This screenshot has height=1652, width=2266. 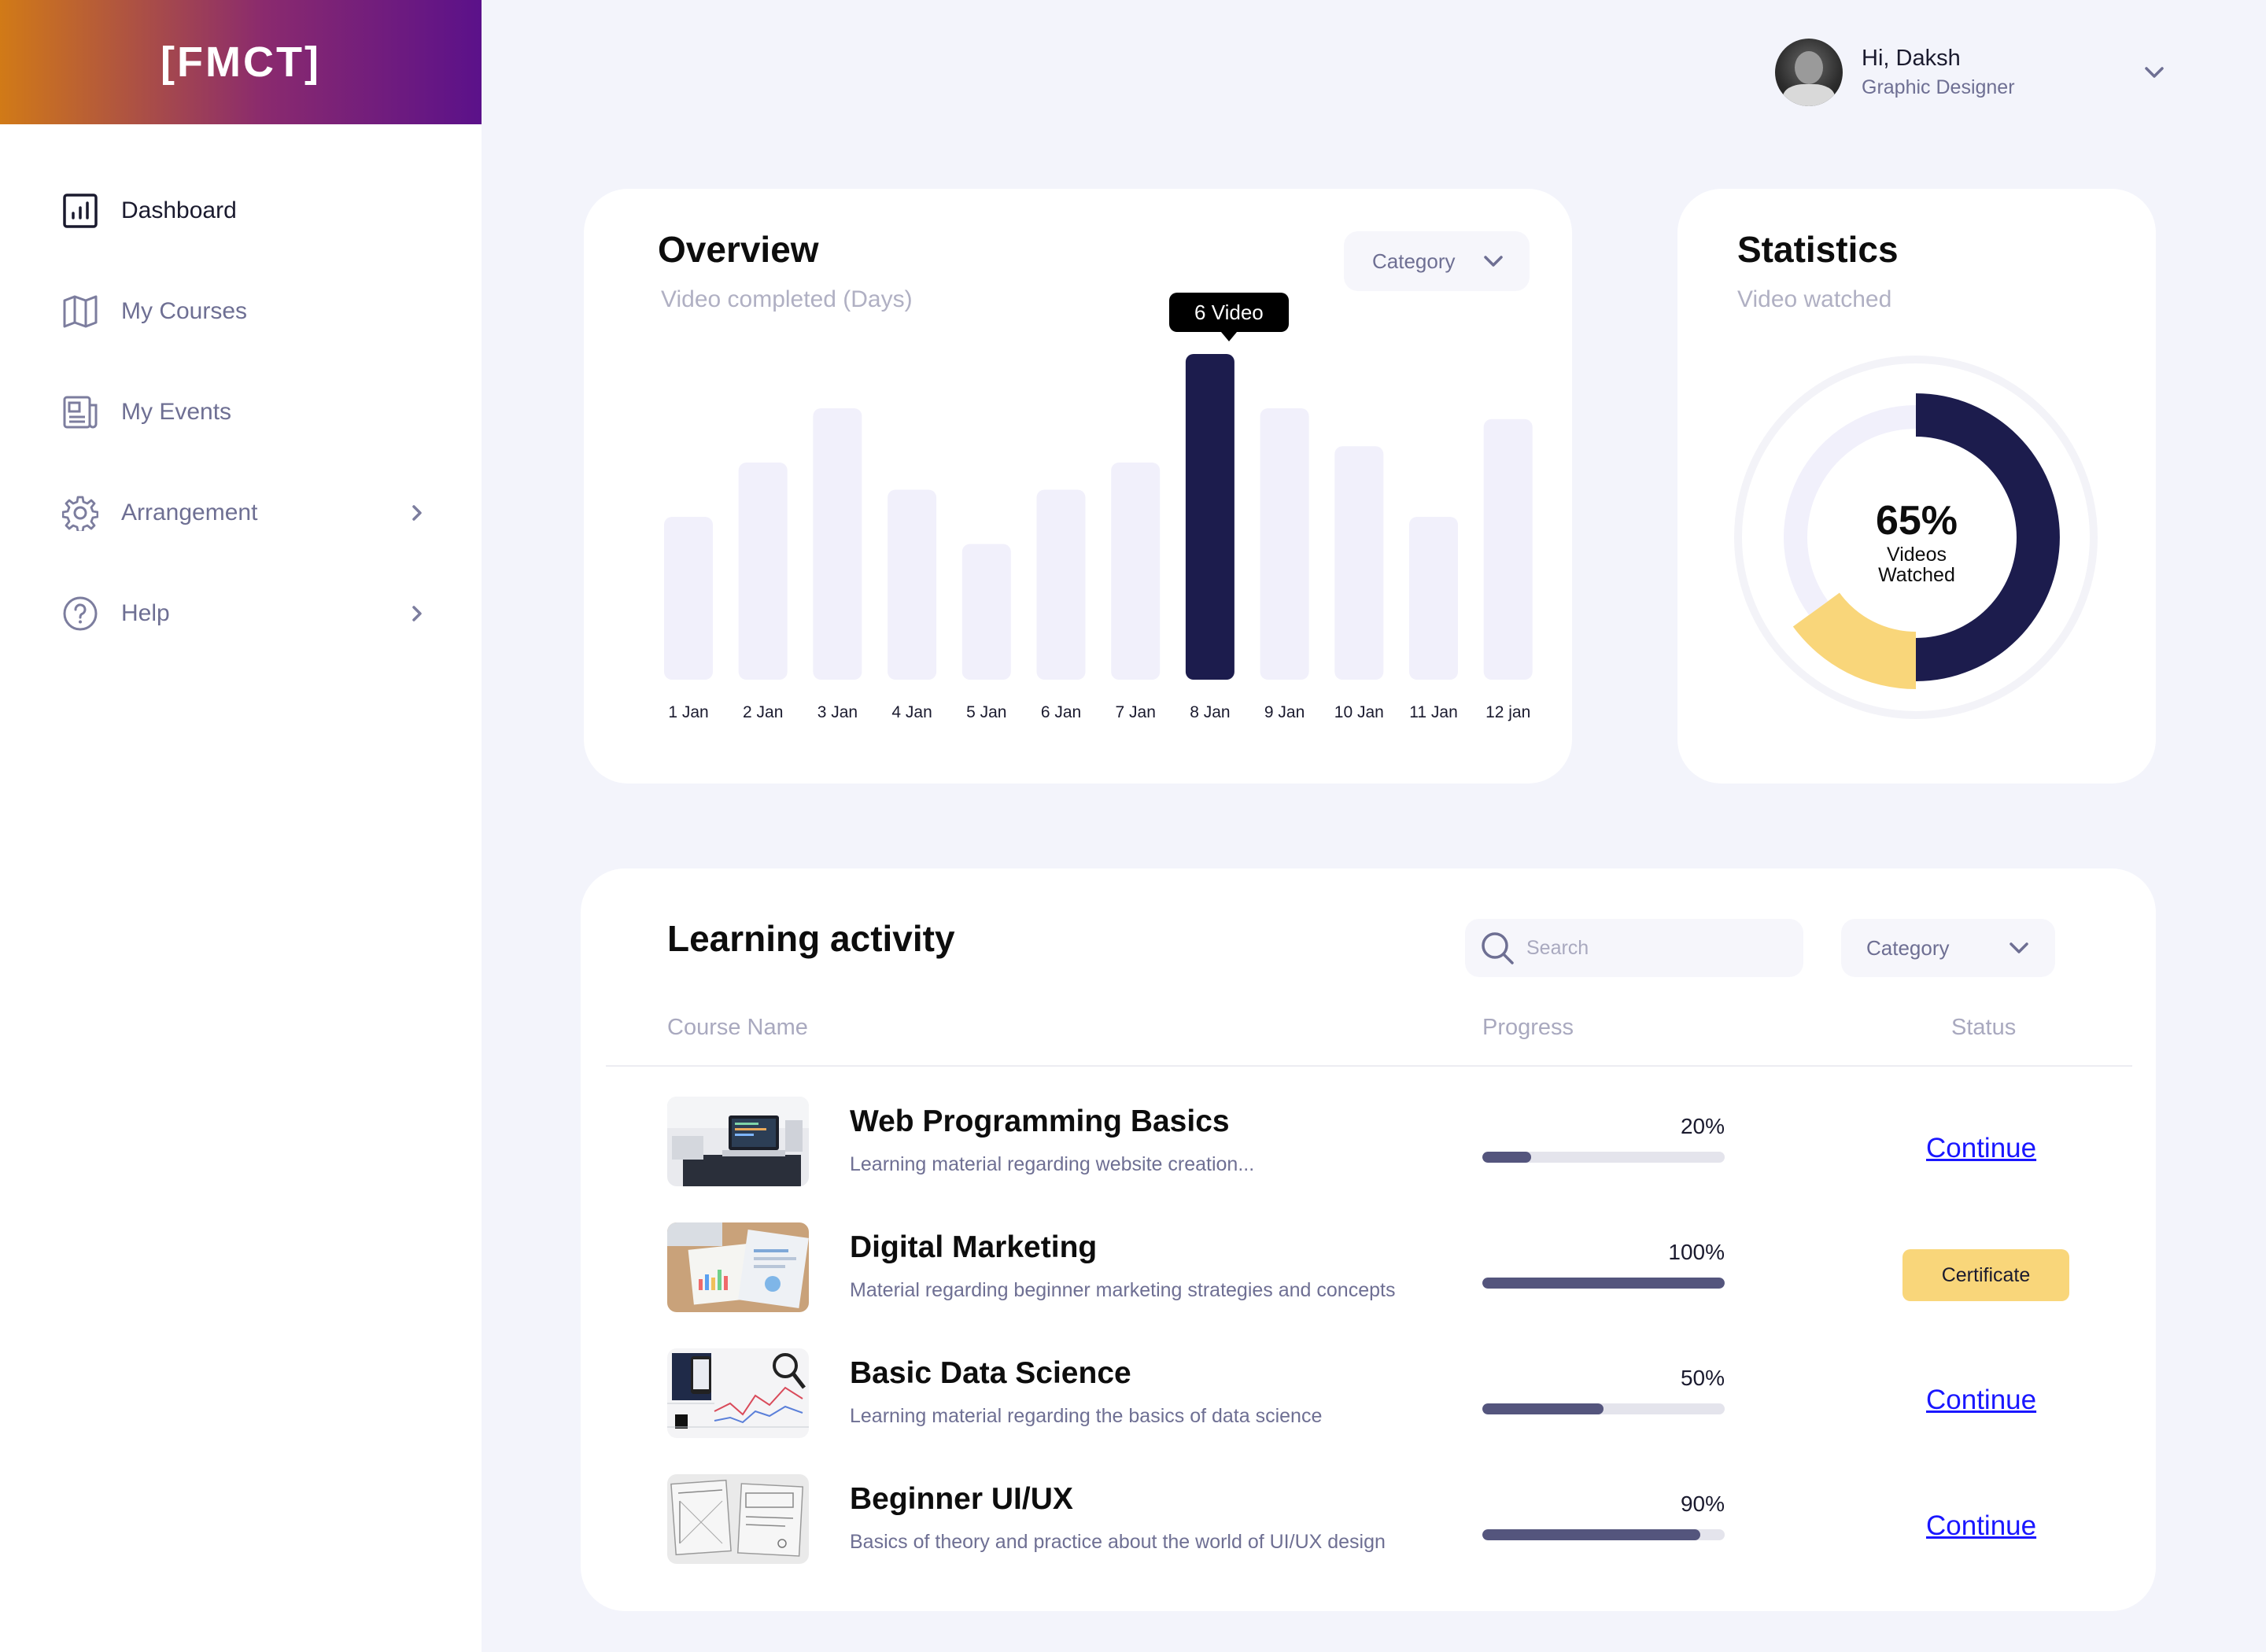 What do you see at coordinates (837, 544) in the screenshot?
I see `bar-3-jan` at bounding box center [837, 544].